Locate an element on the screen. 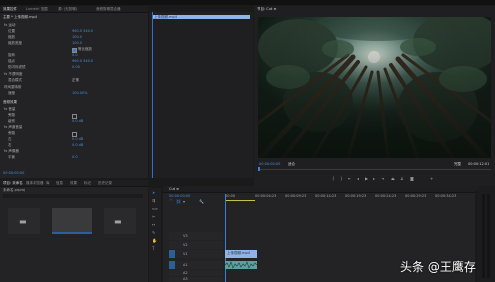 This screenshot has width=495, height=282. play-icon: ▶ is located at coordinates (366, 179).